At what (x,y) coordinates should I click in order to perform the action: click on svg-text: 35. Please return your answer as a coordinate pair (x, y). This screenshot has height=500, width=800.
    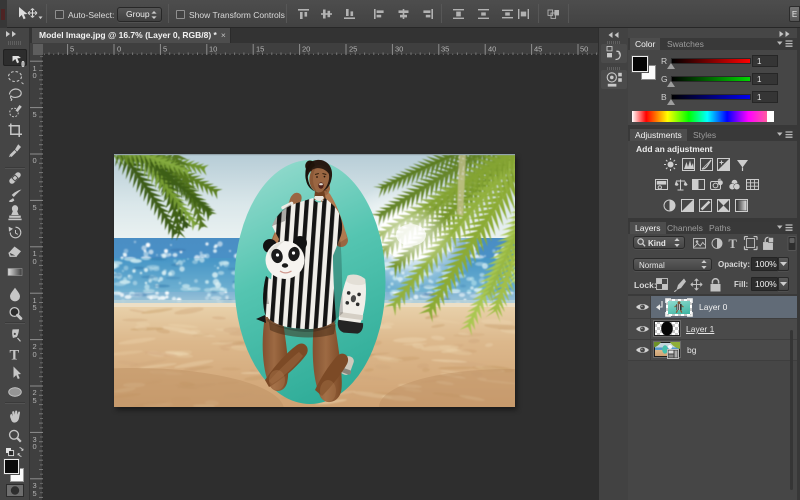
    Looking at the image, I should click on (445, 49).